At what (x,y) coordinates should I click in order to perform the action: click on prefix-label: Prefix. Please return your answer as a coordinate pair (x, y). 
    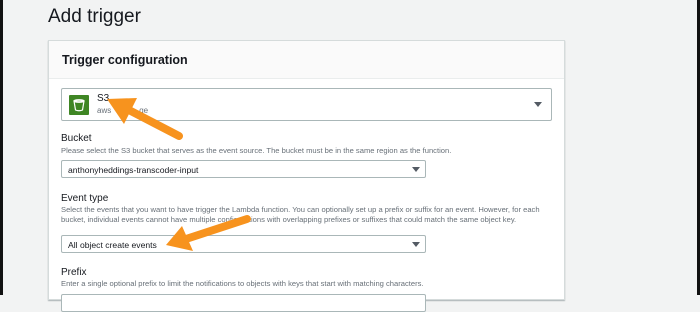
    Looking at the image, I should click on (74, 272).